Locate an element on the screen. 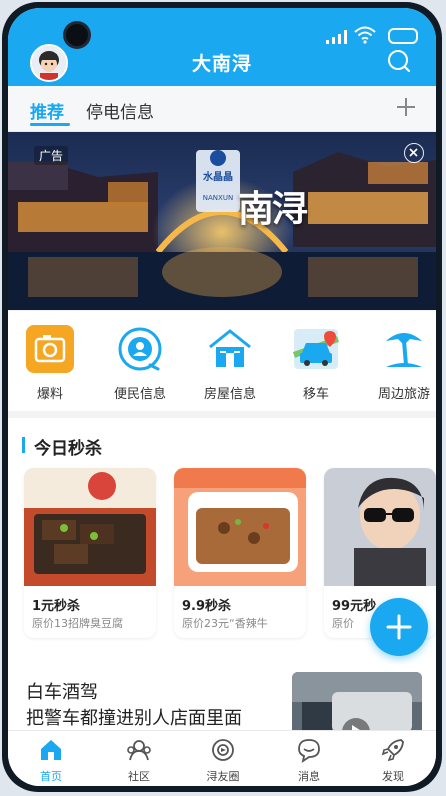 The image size is (446, 796). quick-action-label: 移车 is located at coordinates (315, 394).